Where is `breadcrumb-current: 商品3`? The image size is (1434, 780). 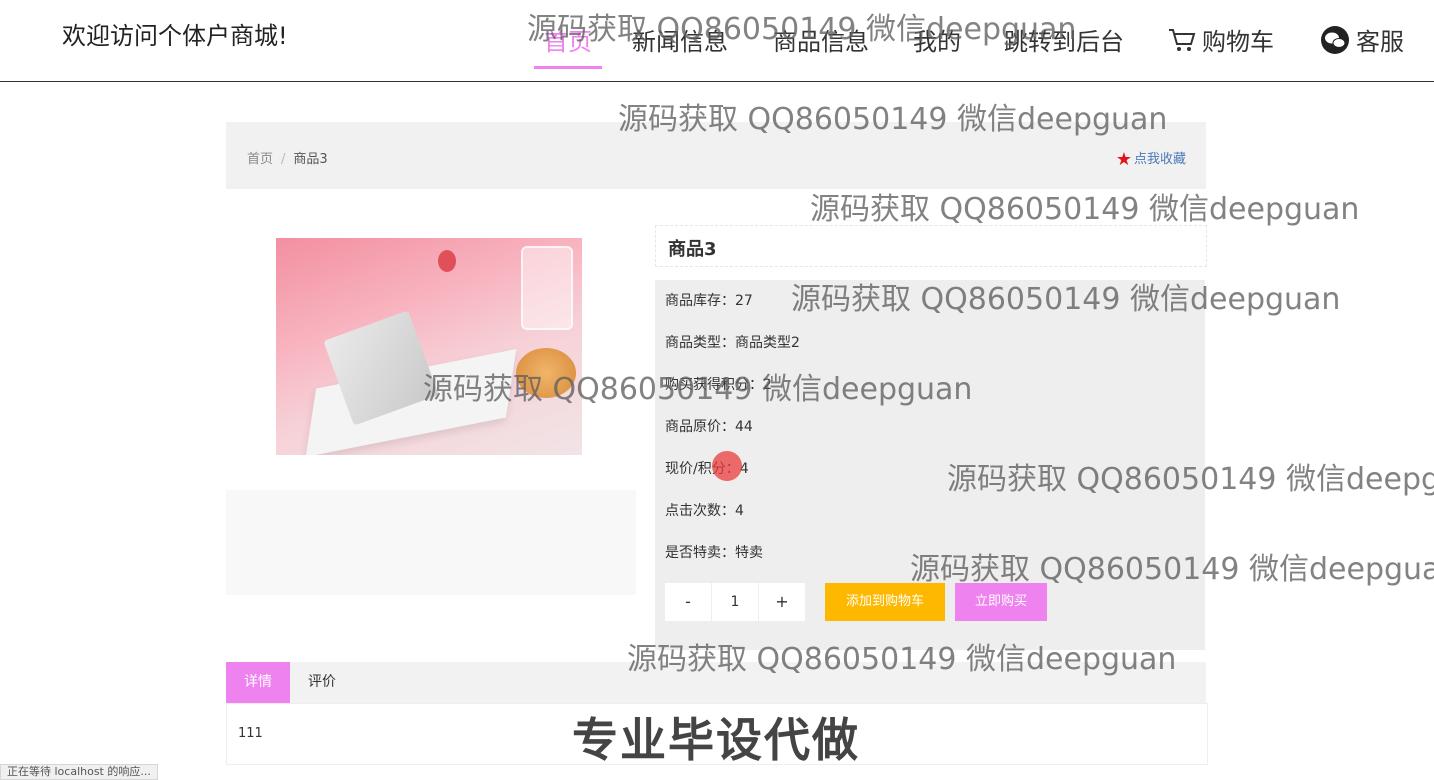 breadcrumb-current: 商品3 is located at coordinates (310, 159).